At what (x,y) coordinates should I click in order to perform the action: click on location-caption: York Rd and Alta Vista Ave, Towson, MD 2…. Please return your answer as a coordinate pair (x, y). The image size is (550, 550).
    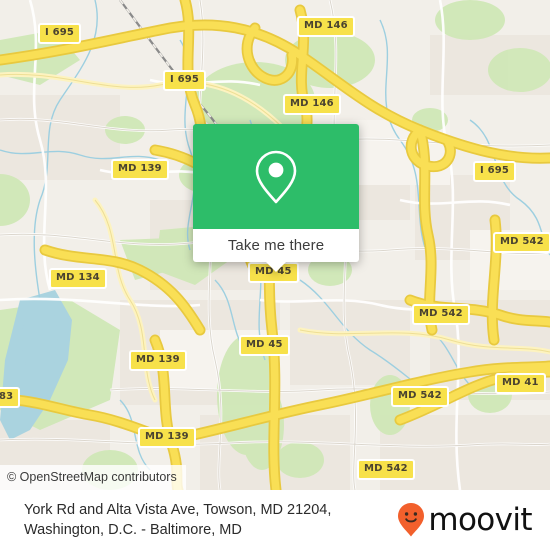
    Looking at the image, I should click on (177, 520).